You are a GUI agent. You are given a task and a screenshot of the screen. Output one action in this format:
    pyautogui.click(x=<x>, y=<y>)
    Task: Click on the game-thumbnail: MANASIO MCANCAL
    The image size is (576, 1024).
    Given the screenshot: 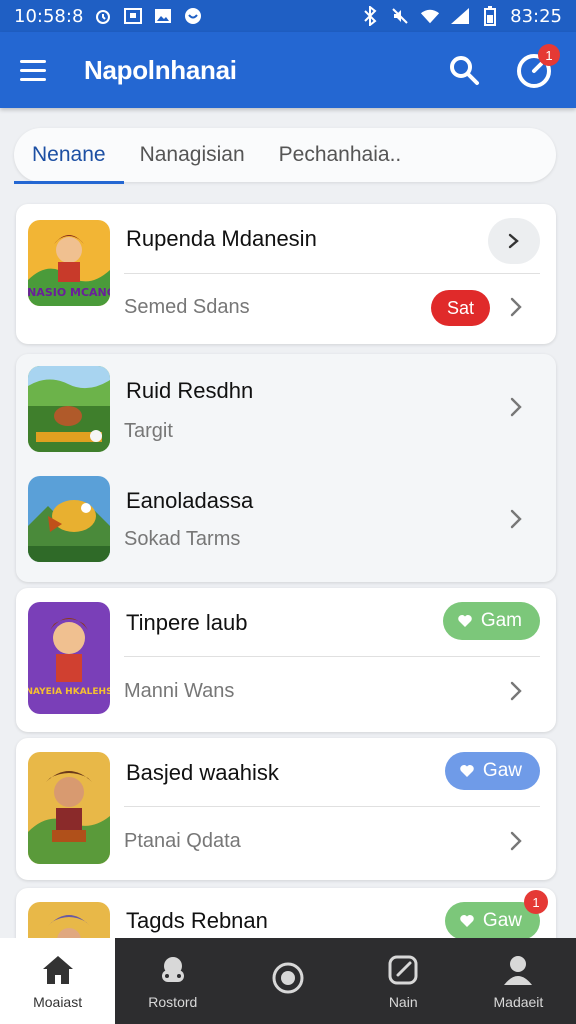 What is the action you would take?
    pyautogui.click(x=69, y=263)
    